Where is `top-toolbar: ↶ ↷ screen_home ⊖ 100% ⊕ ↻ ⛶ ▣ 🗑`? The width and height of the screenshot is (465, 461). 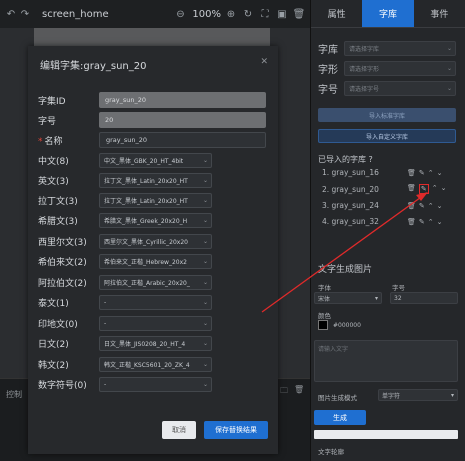
top-toolbar: ↶ ↷ screen_home ⊖ 100% ⊕ ↻ ⛶ ▣ 🗑 is located at coordinates (155, 14).